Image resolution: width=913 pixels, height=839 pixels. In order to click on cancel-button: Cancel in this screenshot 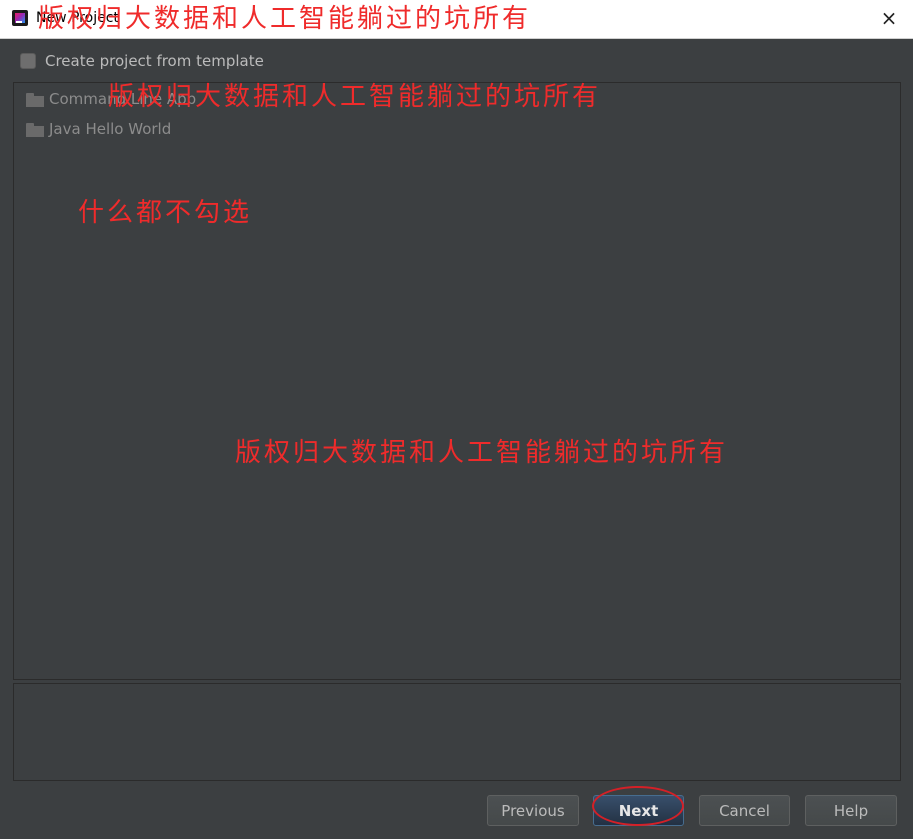, I will do `click(744, 810)`.